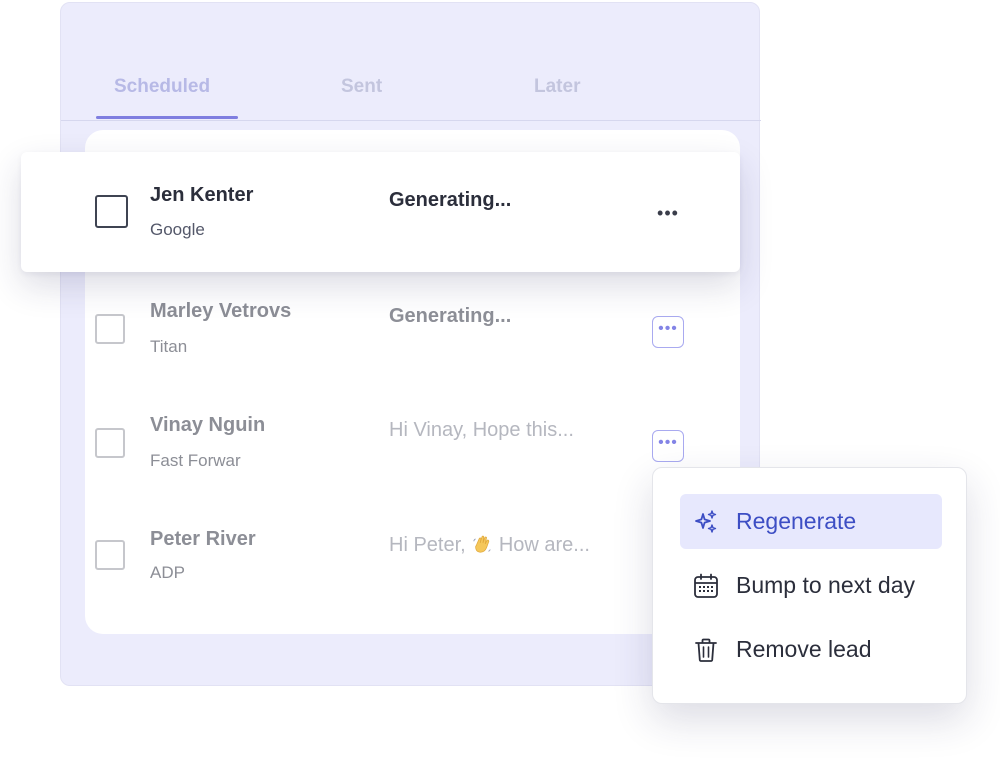 This screenshot has height=770, width=1000. I want to click on menu-item-label: Remove lead, so click(804, 649).